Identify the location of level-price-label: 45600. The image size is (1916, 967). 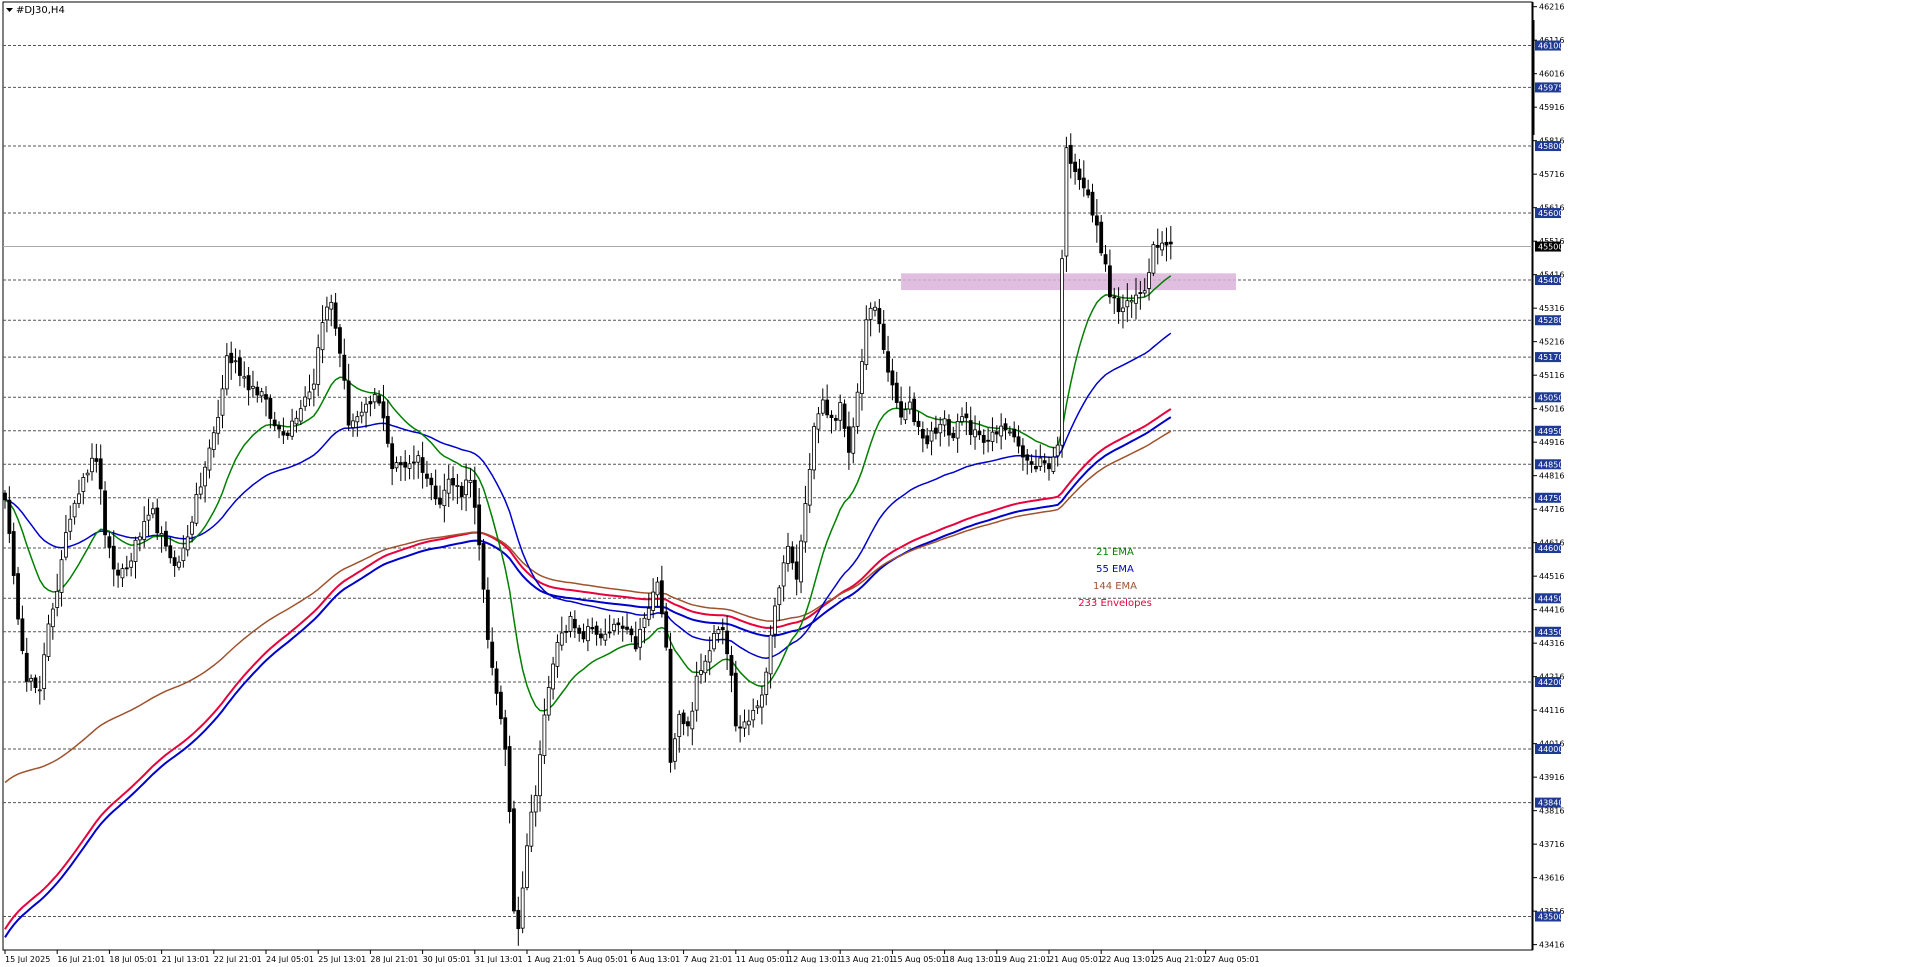
(1550, 213).